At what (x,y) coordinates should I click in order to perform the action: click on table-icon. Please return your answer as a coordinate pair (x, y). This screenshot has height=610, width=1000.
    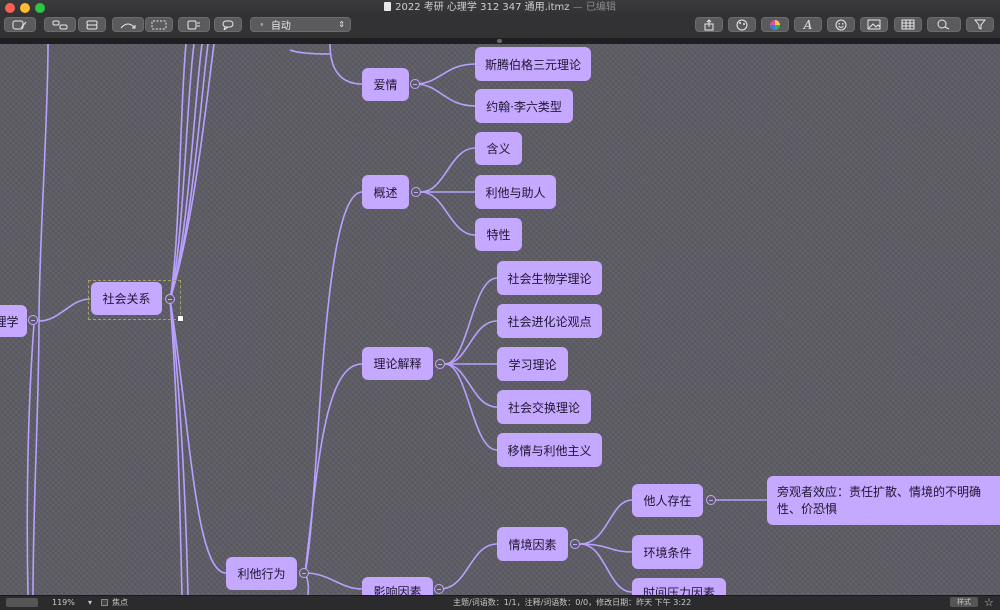
    Looking at the image, I should click on (908, 24).